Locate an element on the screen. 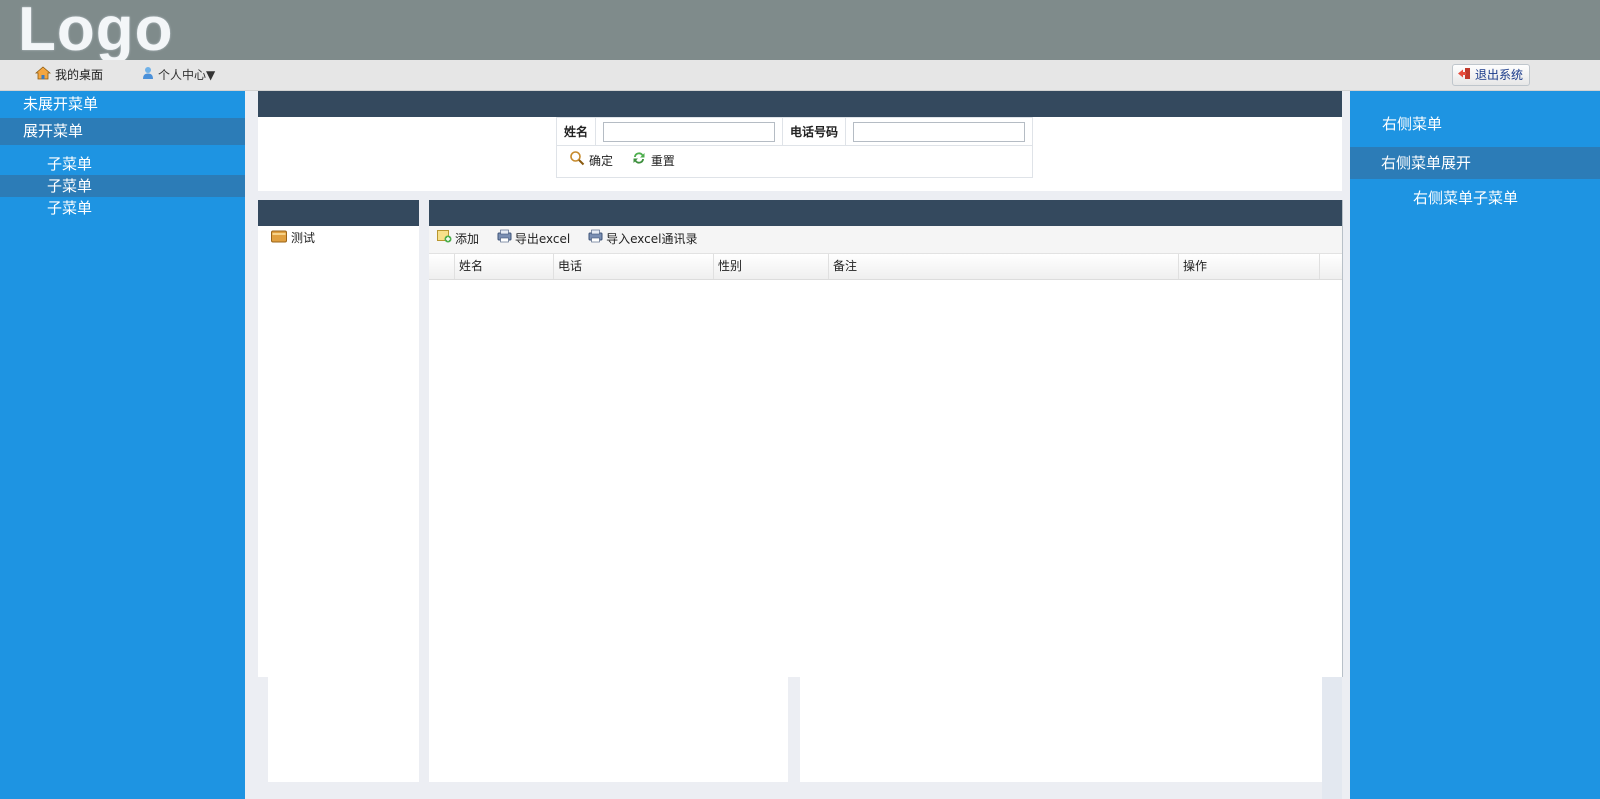 The image size is (1600, 799). submenu-list: 子菜单 子菜单 子菜单 is located at coordinates (122, 186).